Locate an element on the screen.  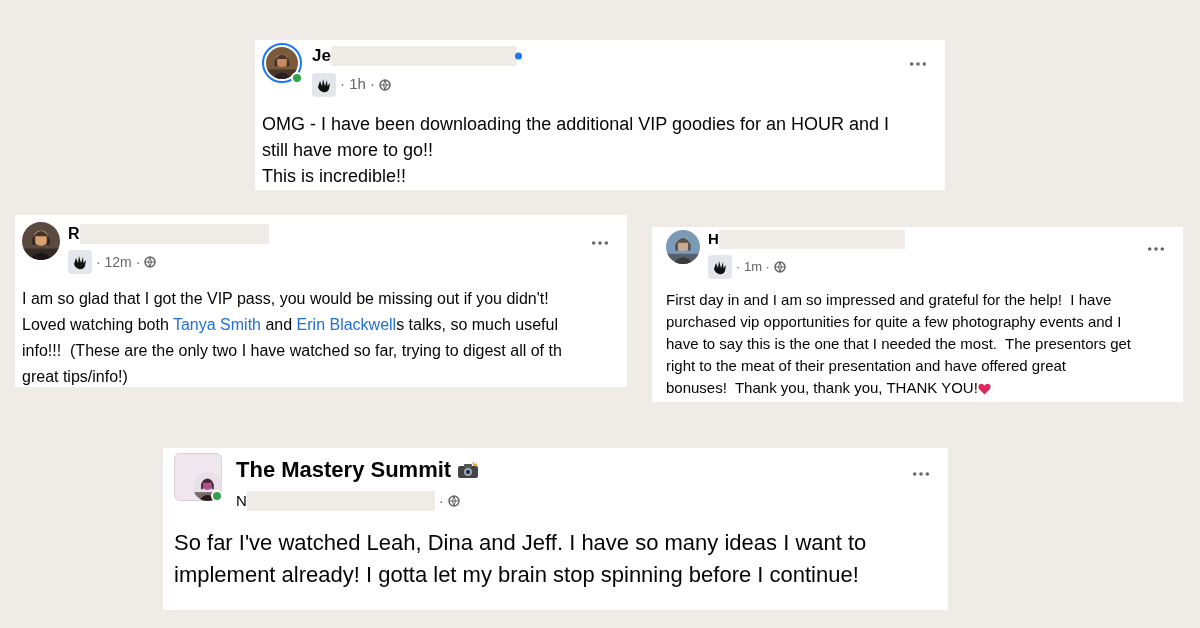
author-name: N is located at coordinates (241, 501).